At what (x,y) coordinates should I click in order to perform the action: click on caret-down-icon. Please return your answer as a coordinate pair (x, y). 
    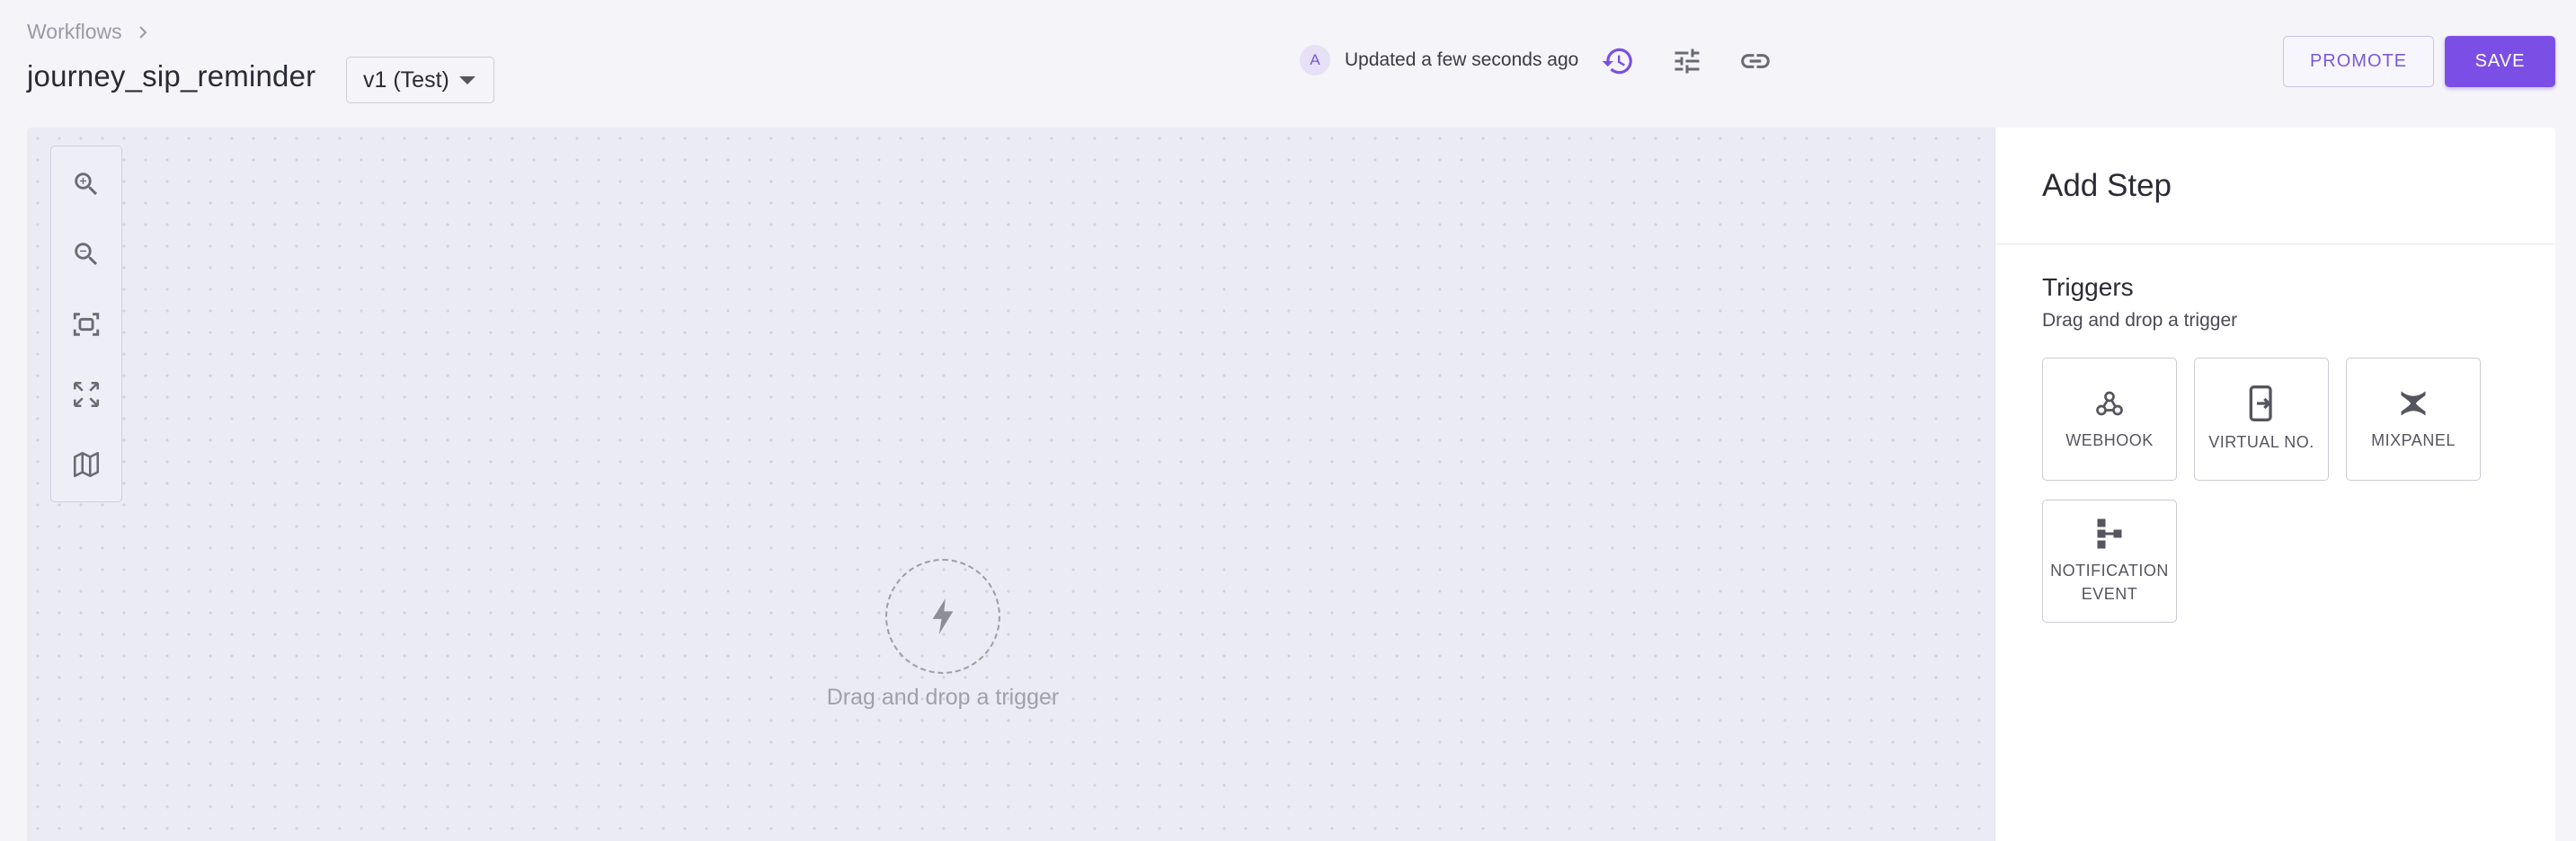
    Looking at the image, I should click on (467, 80).